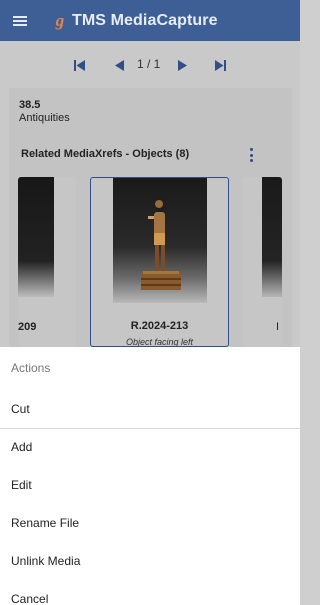 Image resolution: width=320 pixels, height=605 pixels. Describe the element at coordinates (182, 65) in the screenshot. I see `next-page-icon` at that location.